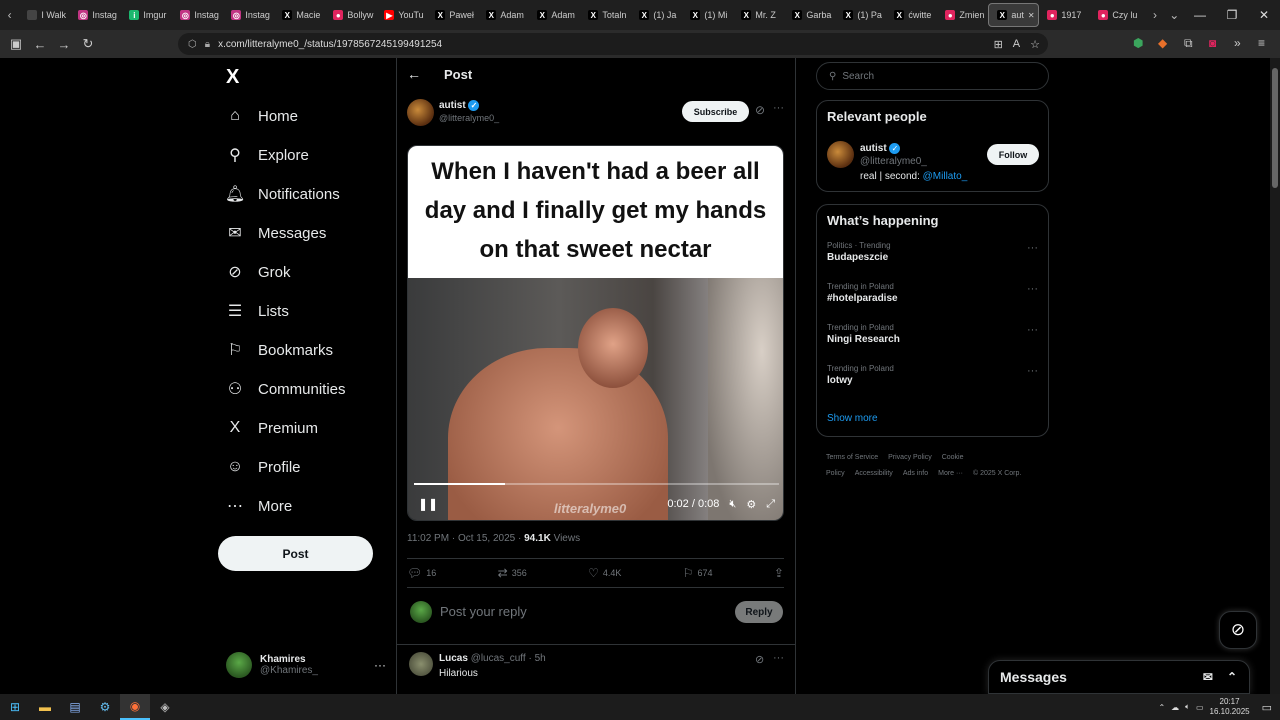 The height and width of the screenshot is (720, 1280). What do you see at coordinates (945, 176) in the screenshot?
I see `bio-mention-link: @Millato_` at bounding box center [945, 176].